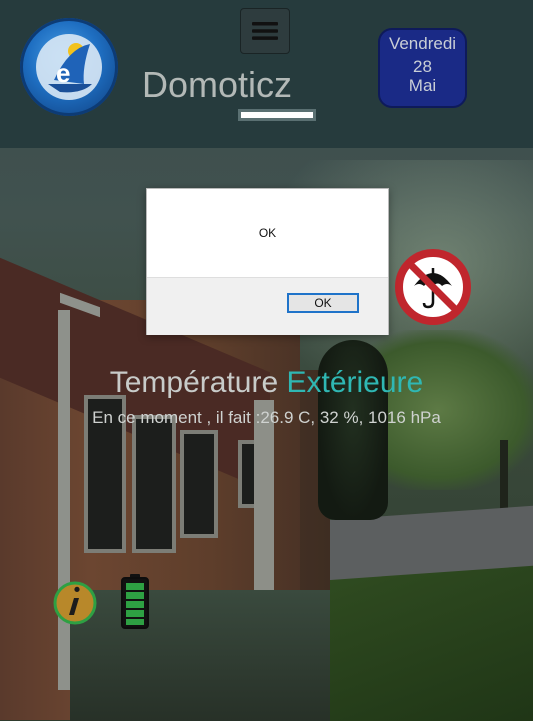  I want to click on app-title: Domoticz, so click(217, 84).